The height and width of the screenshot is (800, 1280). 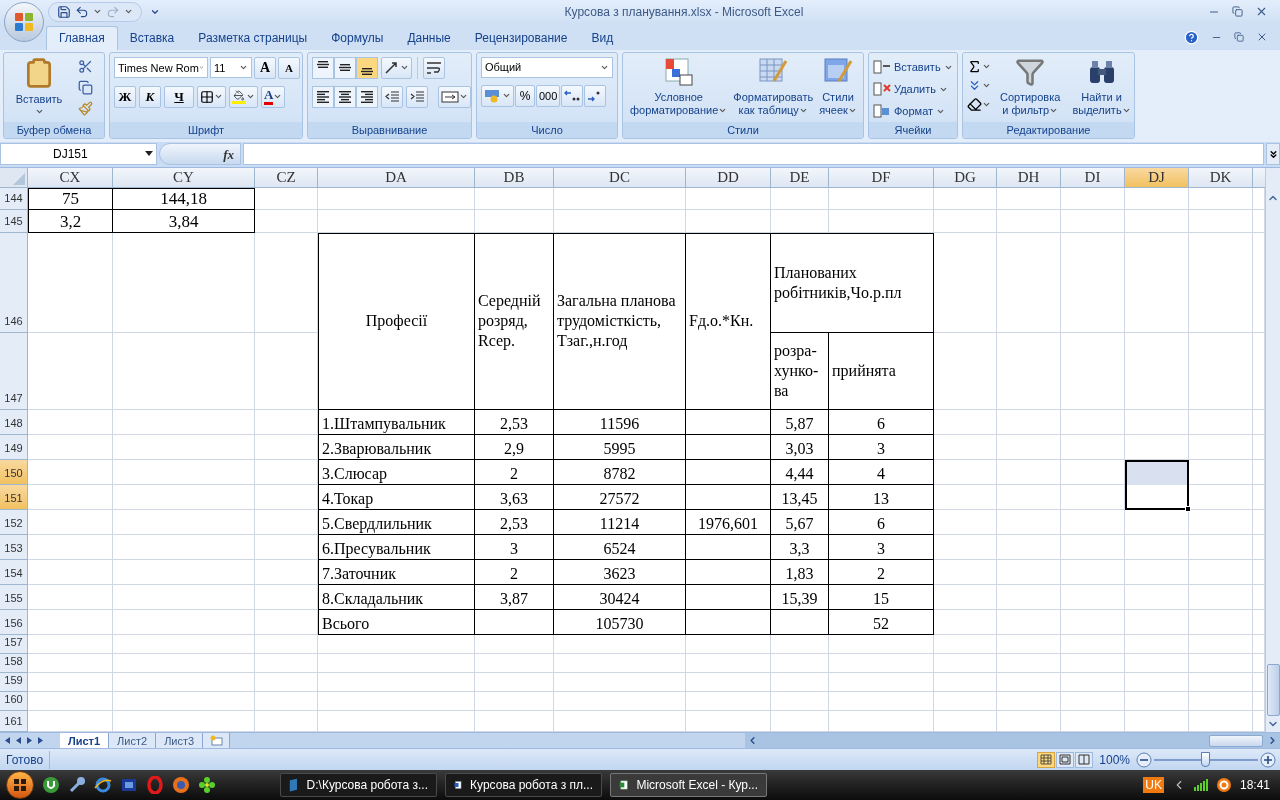 What do you see at coordinates (679, 86) in the screenshot?
I see `styles-button: Условное форматирование` at bounding box center [679, 86].